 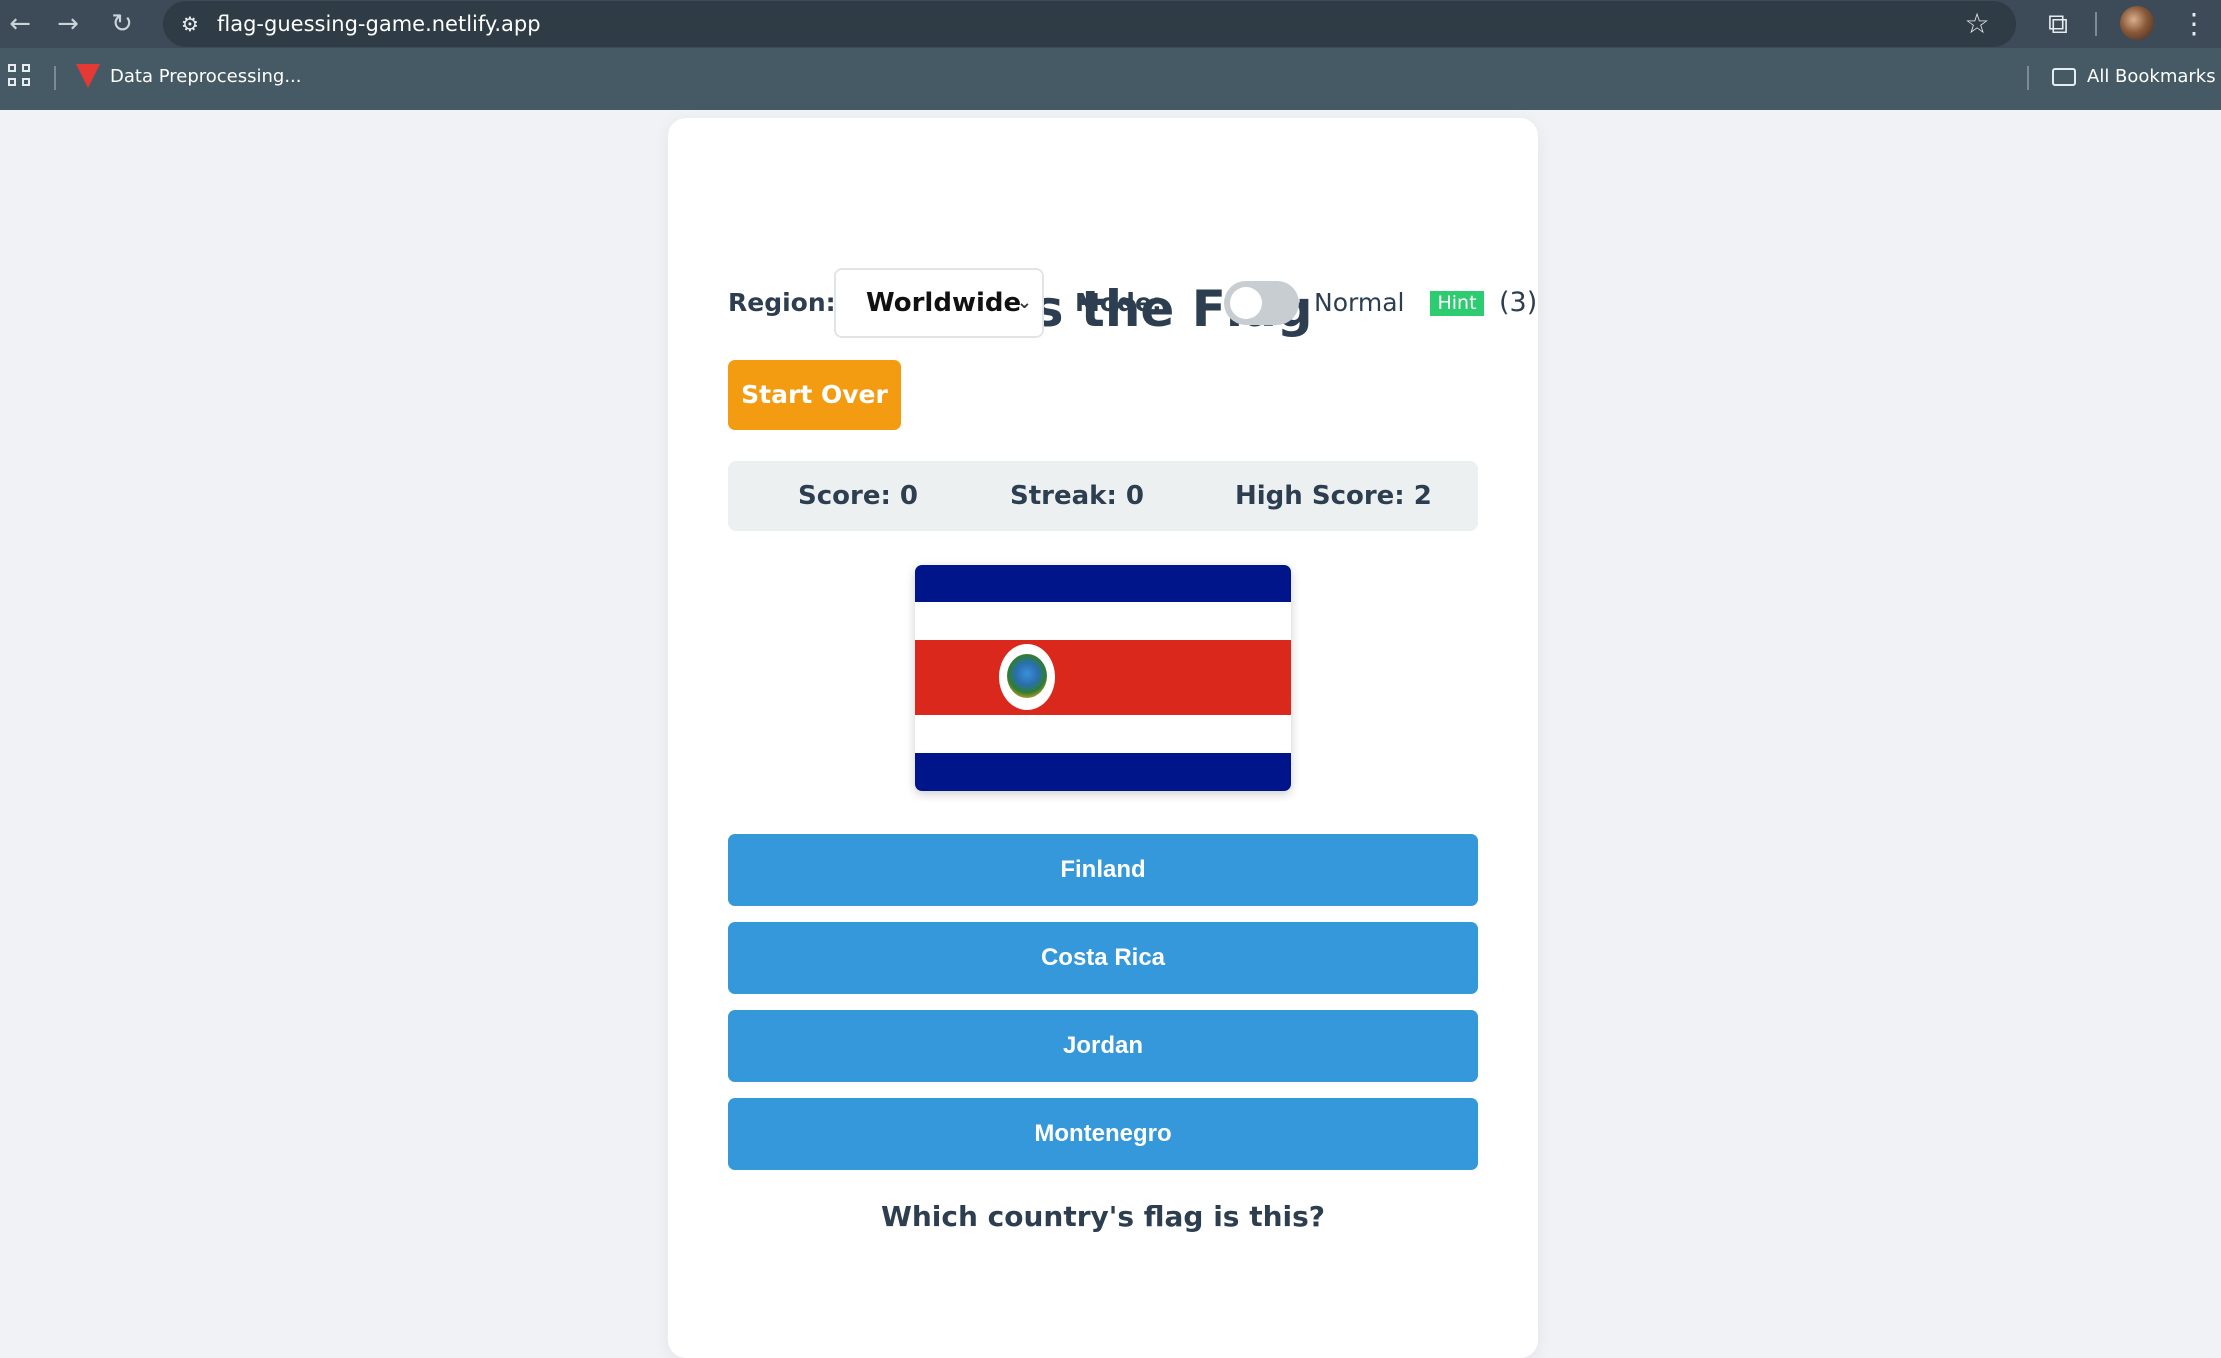 I want to click on region-select: Worldwide ⌄, so click(x=939, y=303).